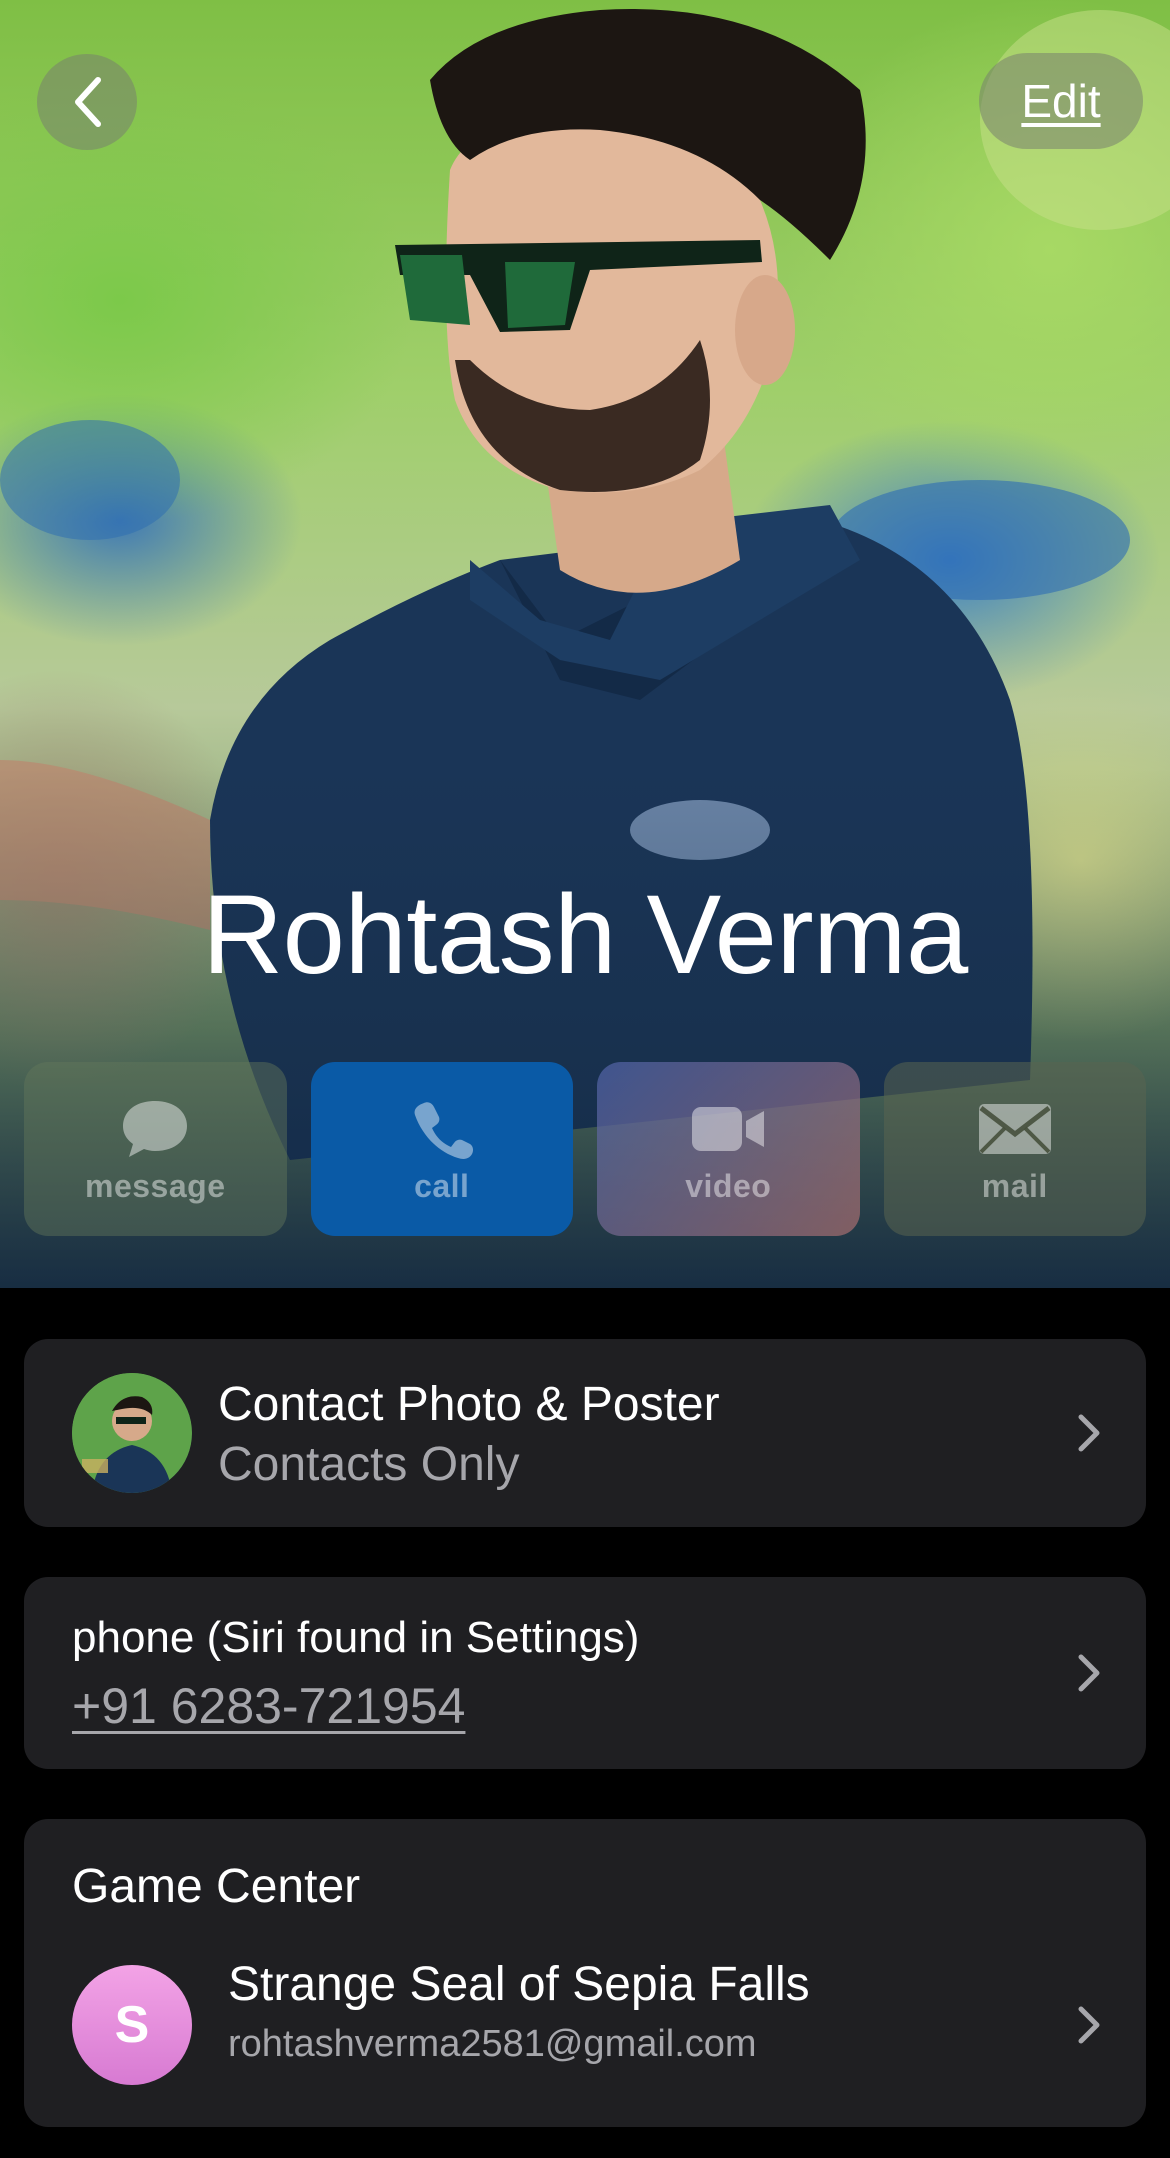 The width and height of the screenshot is (1170, 2158). Describe the element at coordinates (728, 1128) in the screenshot. I see `video-camera-icon` at that location.